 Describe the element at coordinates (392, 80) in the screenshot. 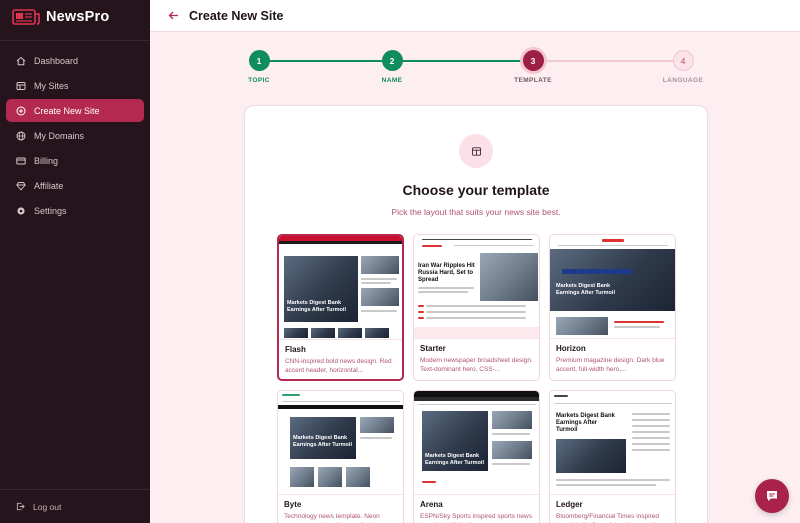

I see `step-label: NAME` at that location.